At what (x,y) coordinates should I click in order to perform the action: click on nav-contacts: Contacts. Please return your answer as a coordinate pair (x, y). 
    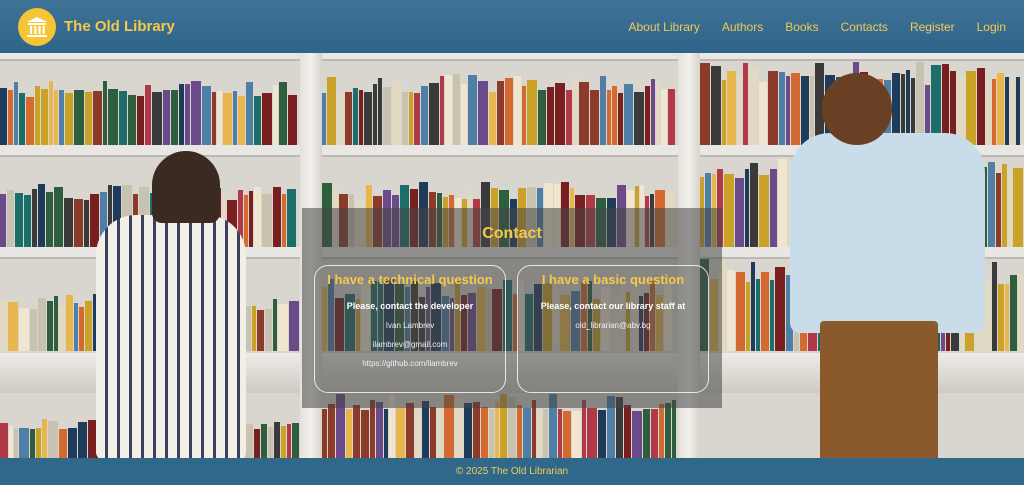
    Looking at the image, I should click on (864, 27).